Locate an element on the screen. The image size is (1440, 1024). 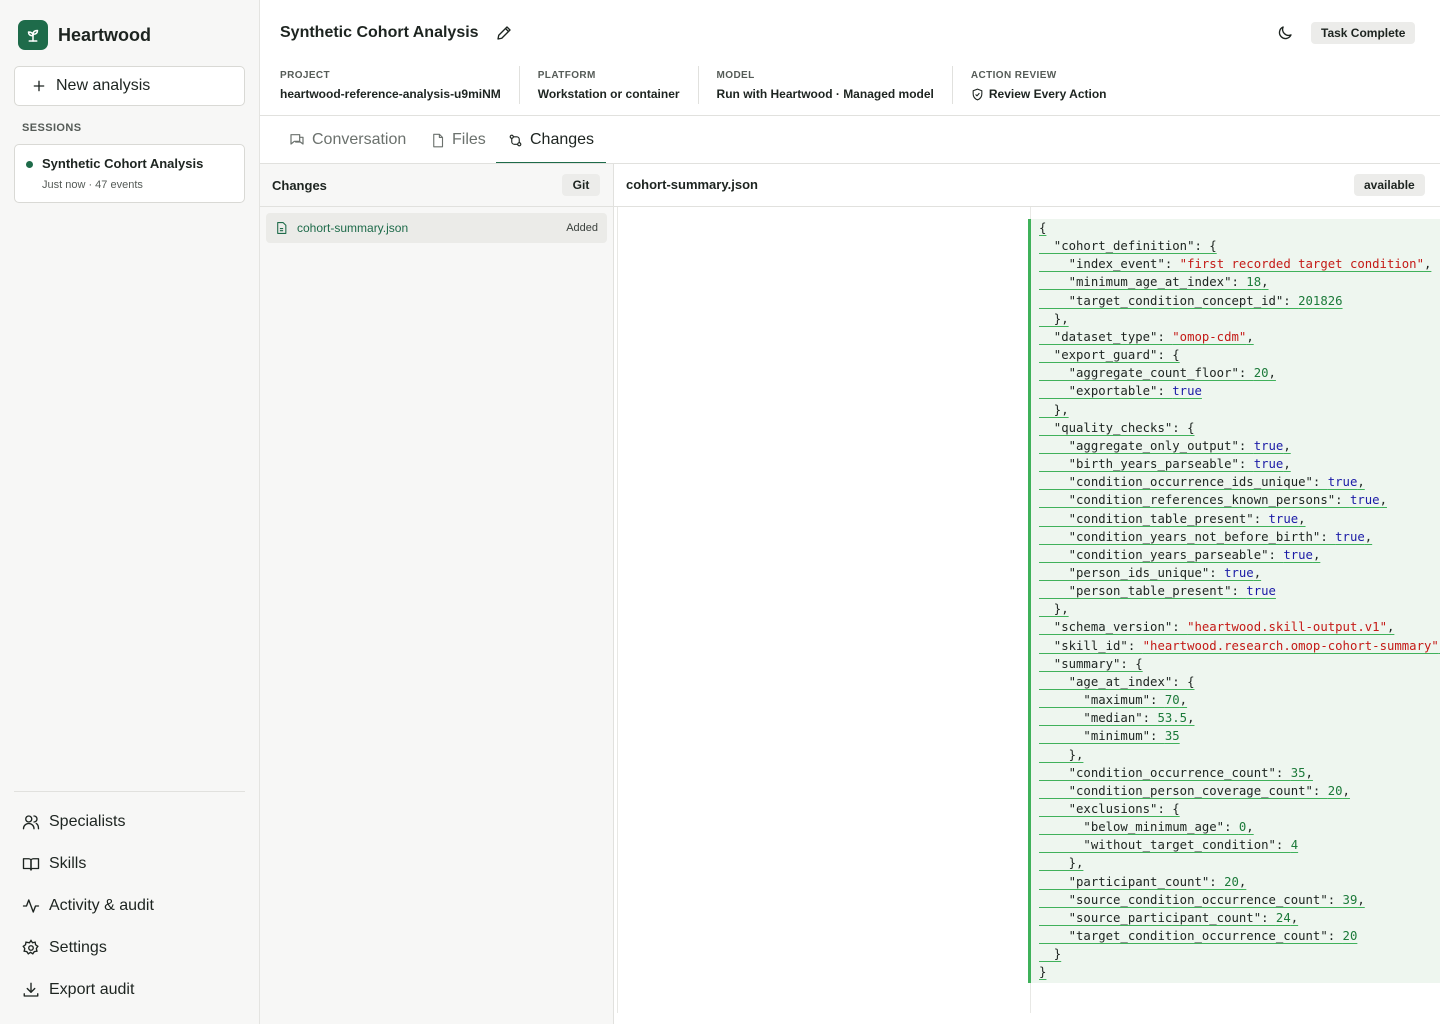
tab-changes: Changes is located at coordinates (551, 140).